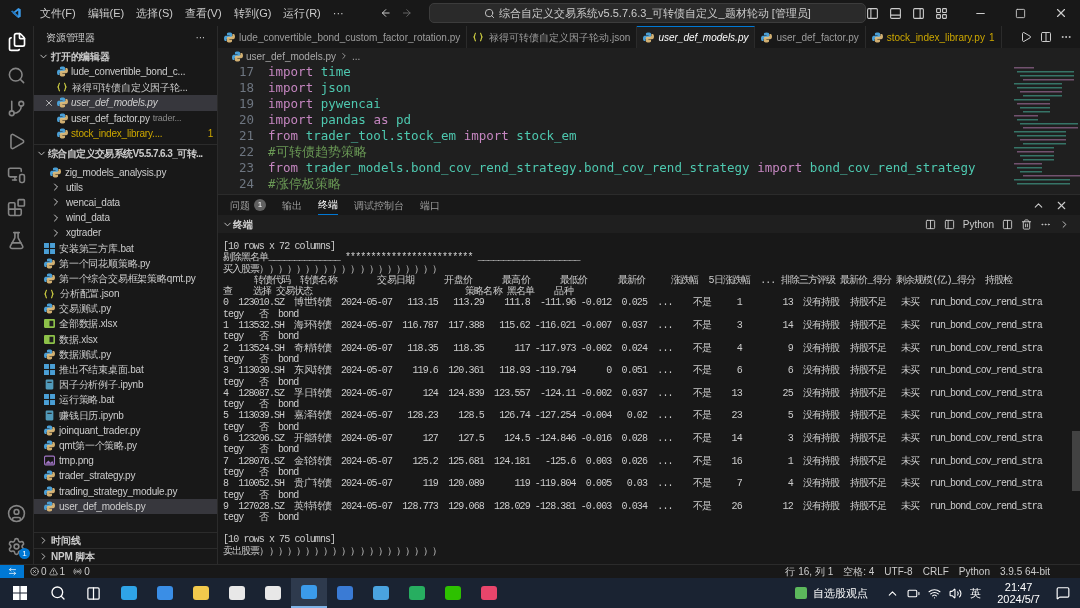 The image size is (1080, 608). I want to click on file-tree-item: 第一个综合交易框架策略qmt.py, so click(125, 278).